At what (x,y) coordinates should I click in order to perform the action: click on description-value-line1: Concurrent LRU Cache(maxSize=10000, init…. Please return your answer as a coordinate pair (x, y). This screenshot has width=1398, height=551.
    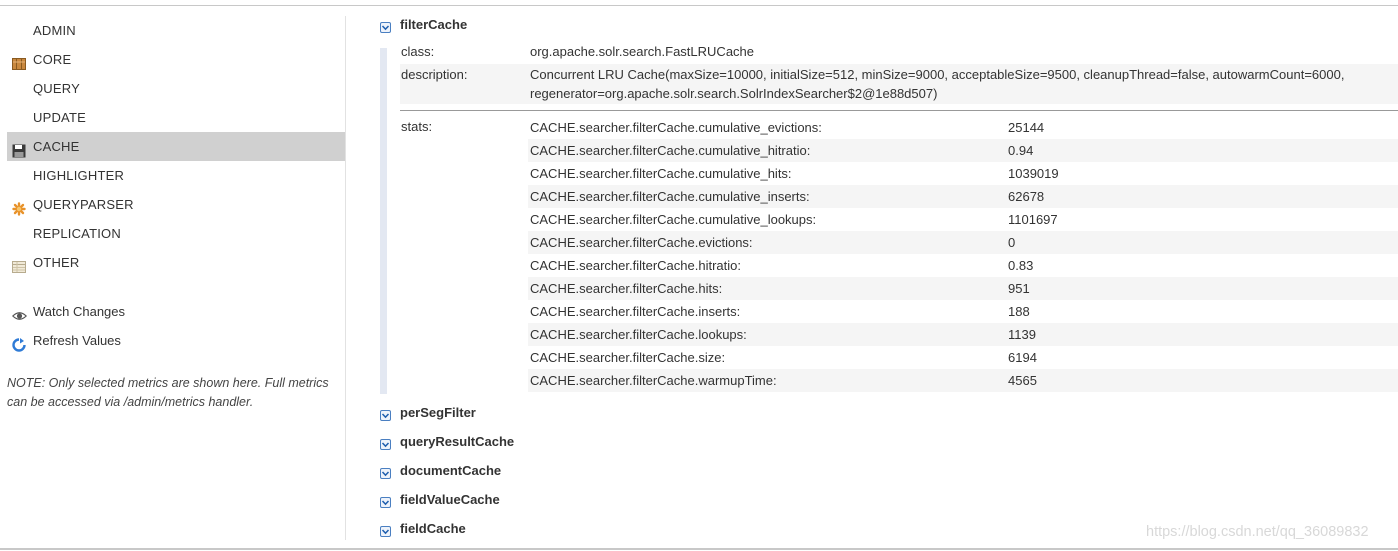
    Looking at the image, I should click on (937, 74).